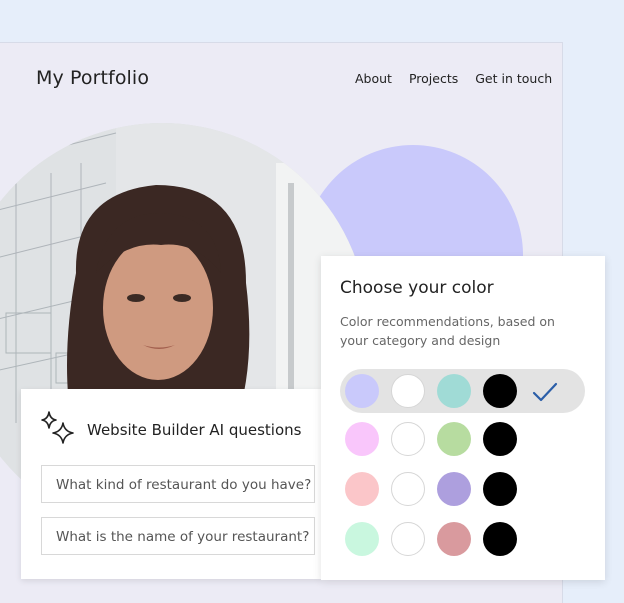 The image size is (624, 603). I want to click on portfolio-nav: About Projects Get in touch, so click(453, 78).